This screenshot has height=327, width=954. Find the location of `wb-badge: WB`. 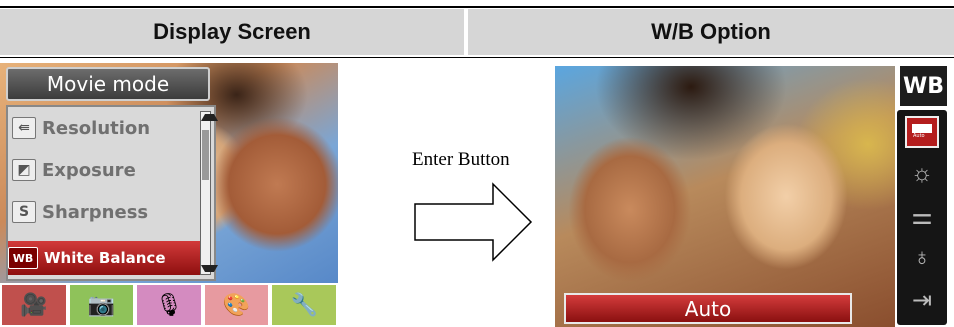

wb-badge: WB is located at coordinates (923, 86).